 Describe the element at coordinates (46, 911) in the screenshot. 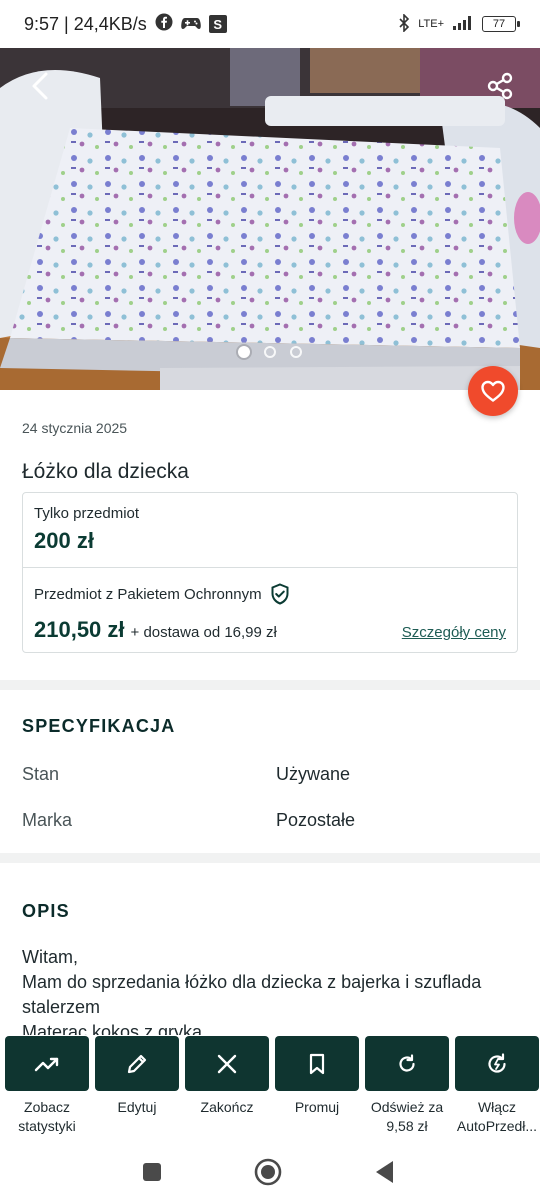

I see `description-title: OPIS` at that location.